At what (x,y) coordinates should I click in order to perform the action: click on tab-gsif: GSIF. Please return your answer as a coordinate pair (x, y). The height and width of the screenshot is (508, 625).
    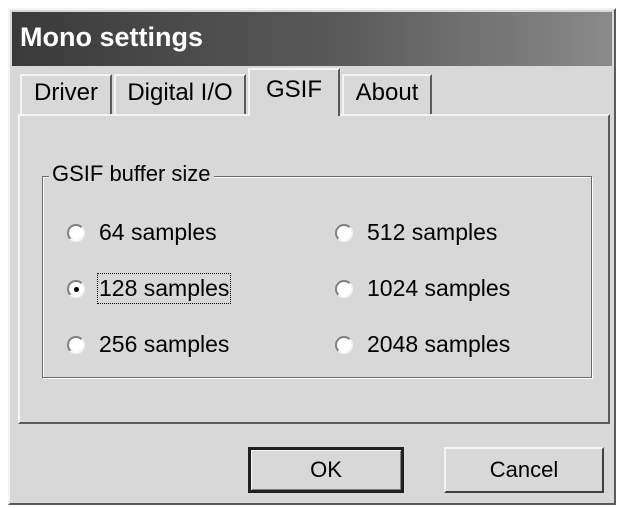
    Looking at the image, I should click on (294, 92).